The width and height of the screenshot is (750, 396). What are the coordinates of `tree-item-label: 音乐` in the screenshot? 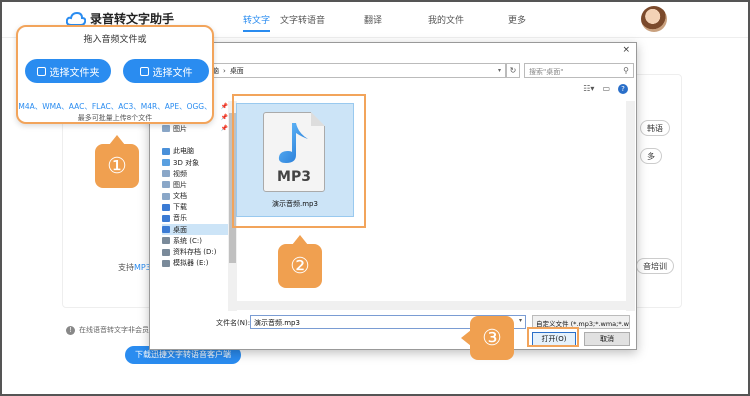 It's located at (180, 218).